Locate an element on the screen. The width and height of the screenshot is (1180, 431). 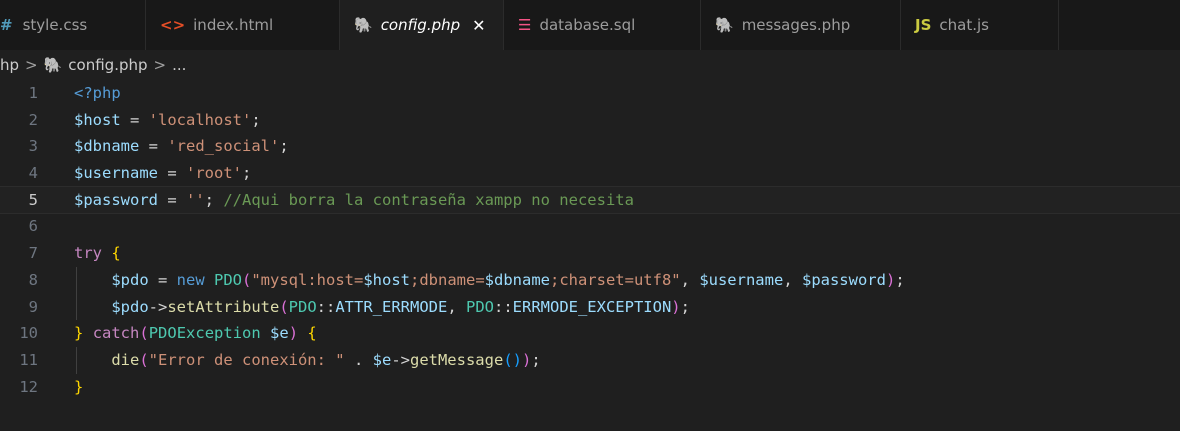
database-icon: ☰ is located at coordinates (525, 25).